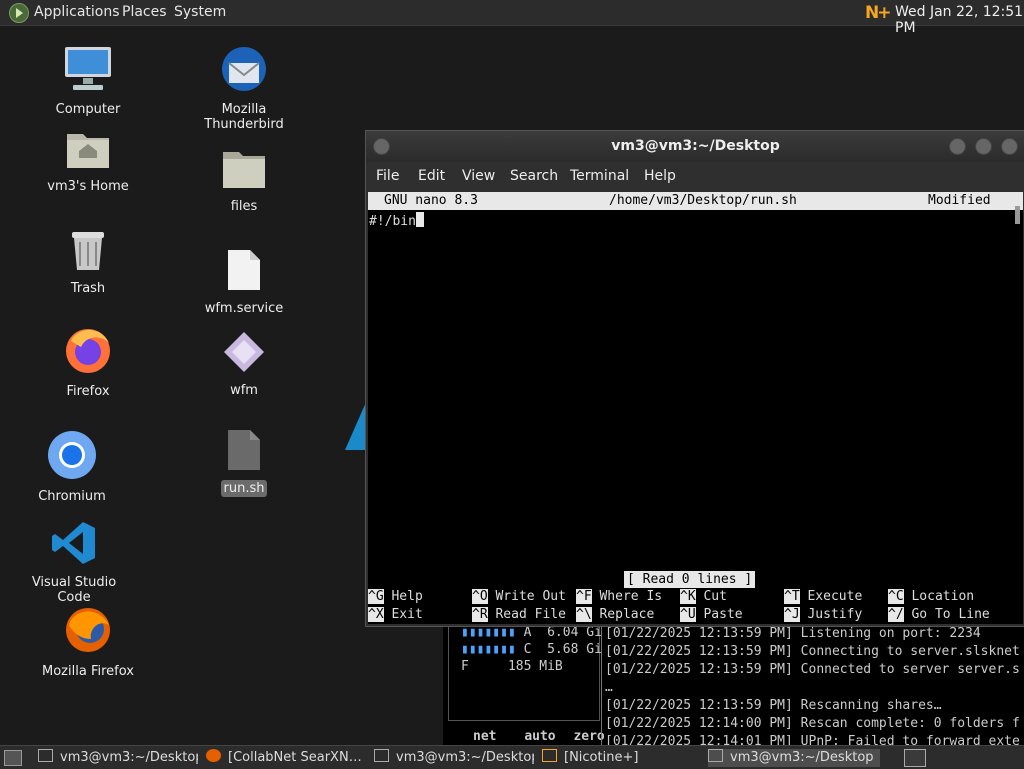 The image size is (1024, 769). What do you see at coordinates (88, 391) in the screenshot?
I see `desktop-icon-label: Firefox` at bounding box center [88, 391].